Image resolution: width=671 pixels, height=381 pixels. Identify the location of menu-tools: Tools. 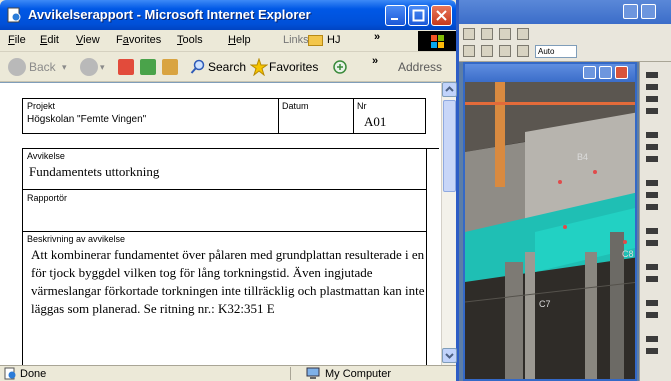
(190, 40).